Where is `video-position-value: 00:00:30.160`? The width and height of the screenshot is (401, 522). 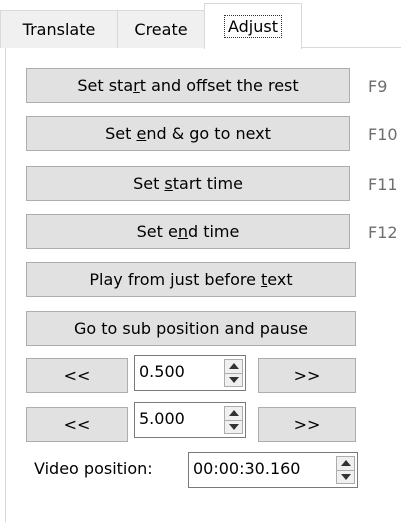
video-position-value: 00:00:30.160 is located at coordinates (246, 468).